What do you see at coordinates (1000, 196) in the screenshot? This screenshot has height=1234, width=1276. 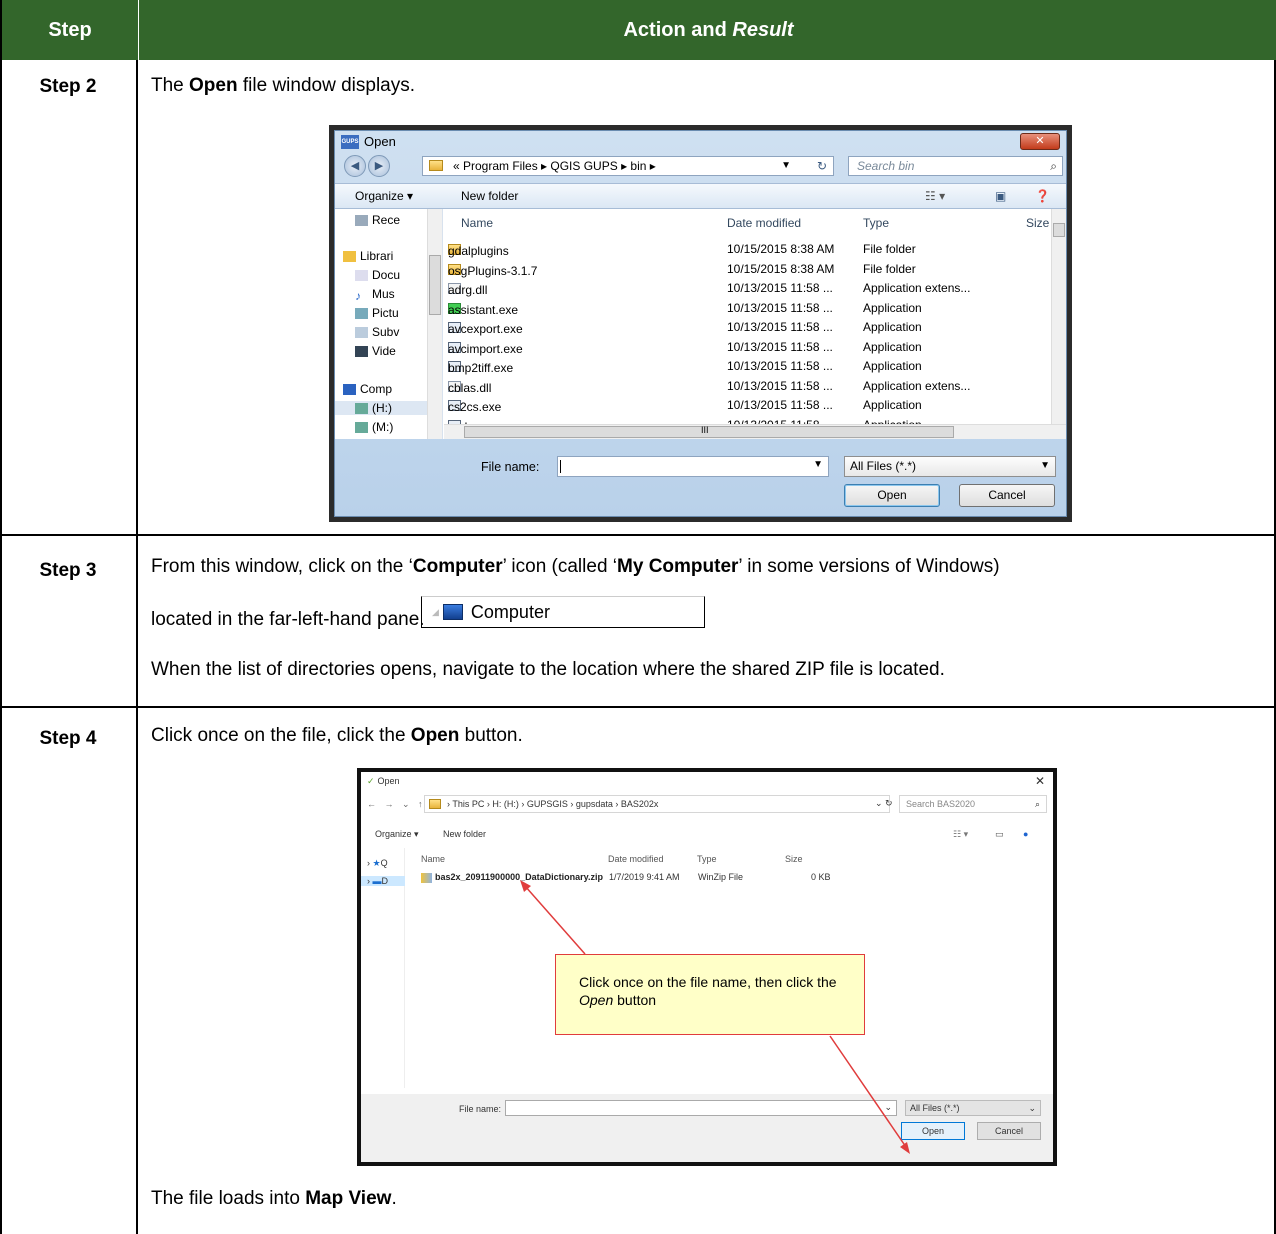 I see `preview-pane-icon: ▣` at bounding box center [1000, 196].